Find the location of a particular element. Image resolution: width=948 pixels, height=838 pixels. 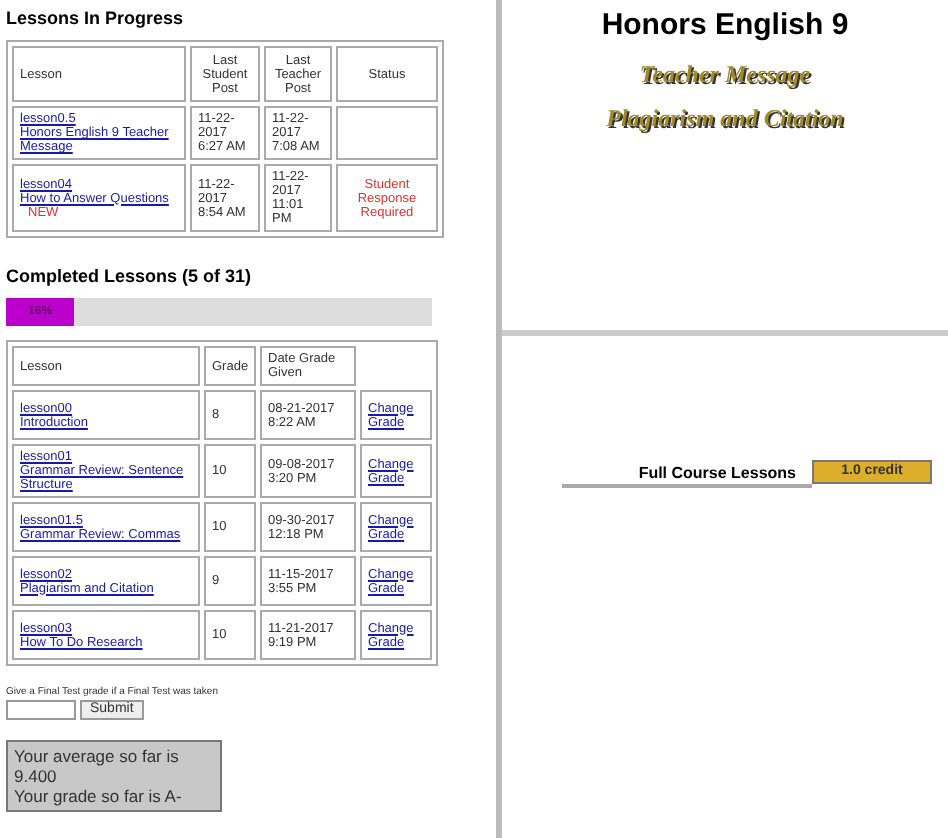

section-heading: Completed Lessons (5 of 31) is located at coordinates (130, 277).